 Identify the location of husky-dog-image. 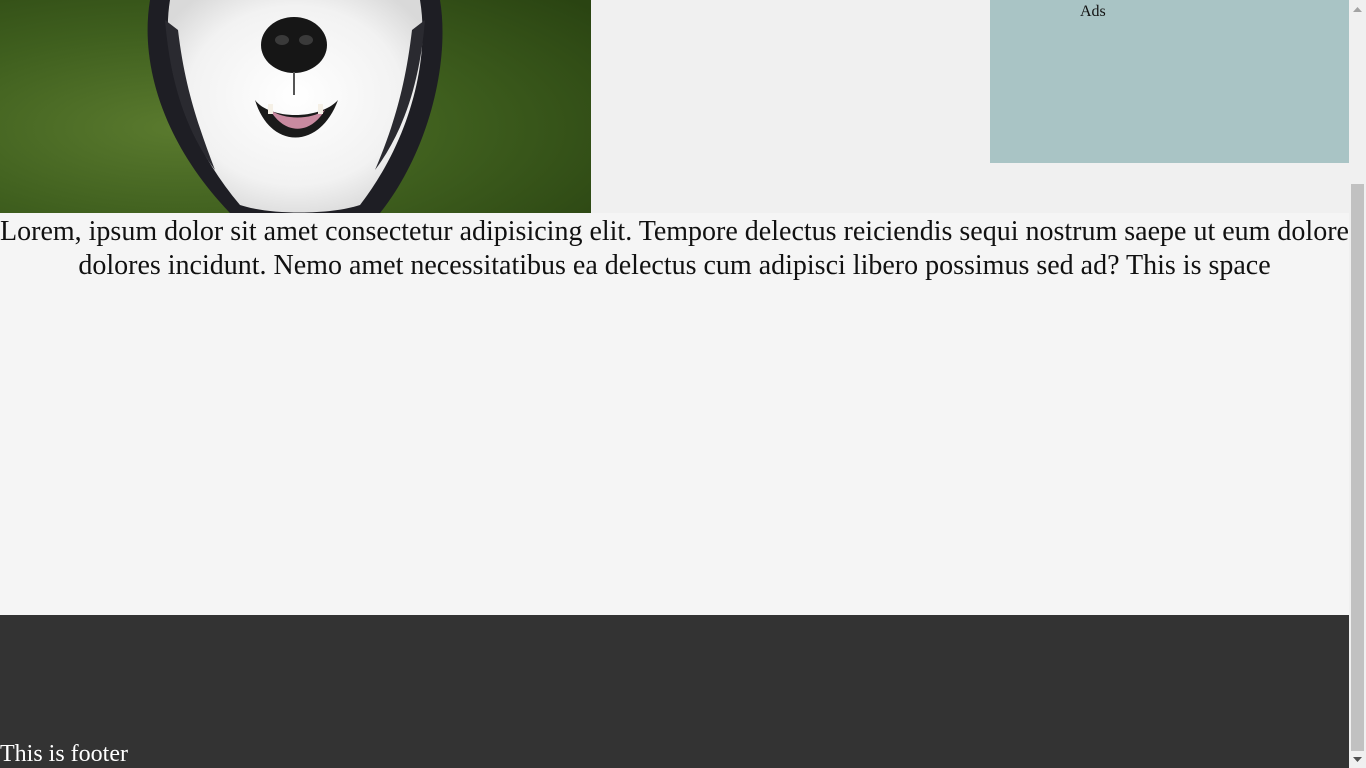
(295, 106).